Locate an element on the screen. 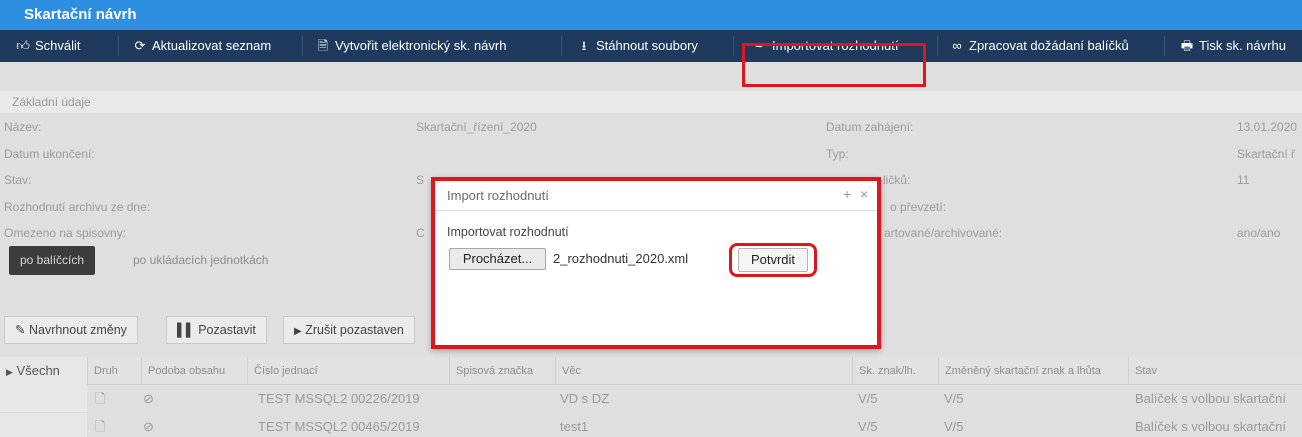 Image resolution: width=1302 pixels, height=437 pixels. pocet-value: 11 is located at coordinates (1243, 180).